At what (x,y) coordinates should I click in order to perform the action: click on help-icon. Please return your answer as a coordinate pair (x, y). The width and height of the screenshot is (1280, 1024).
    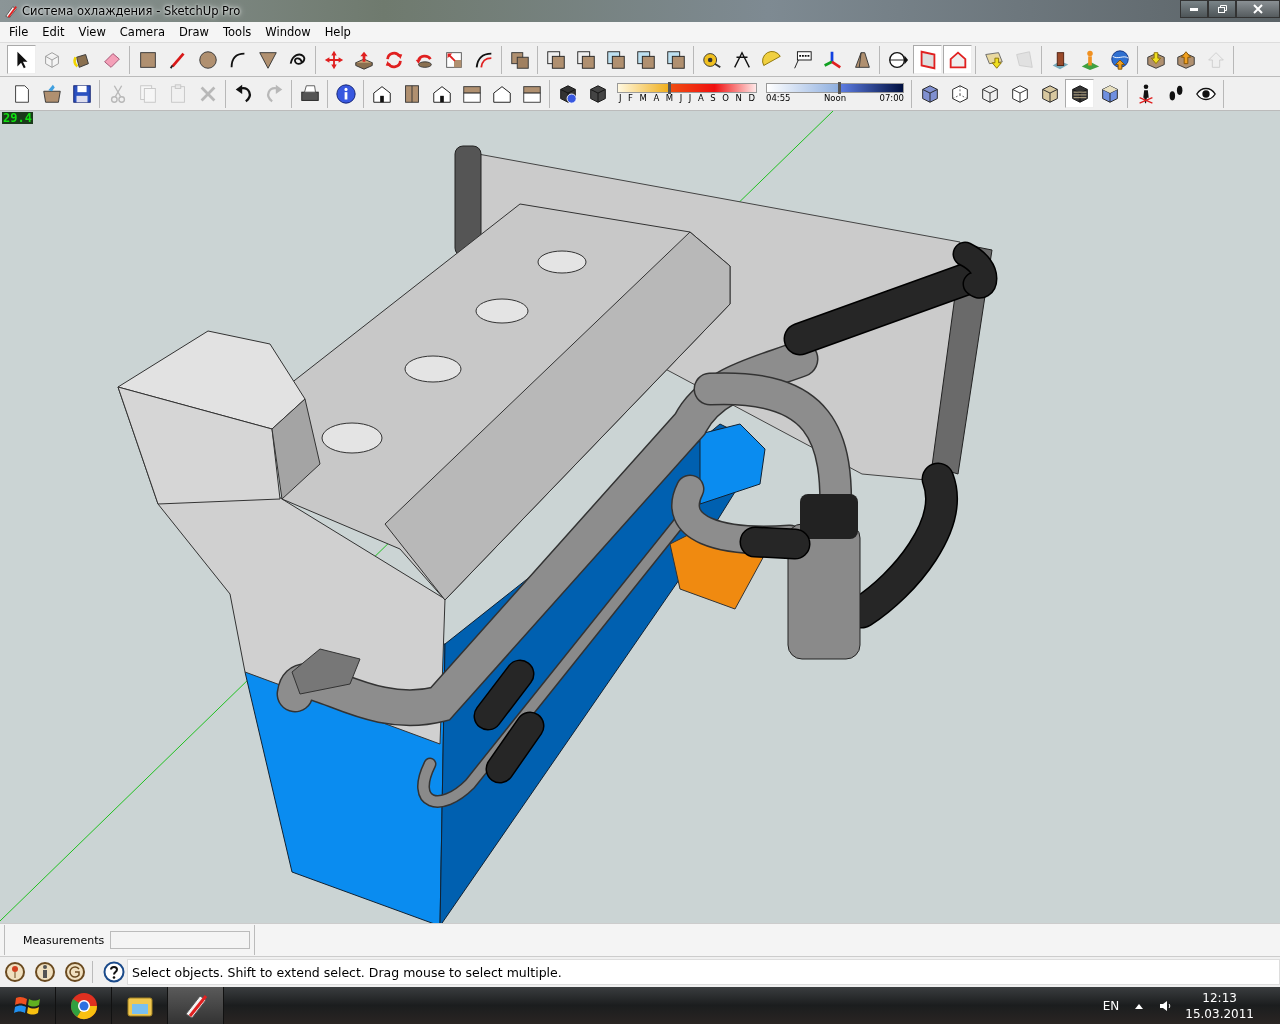
    Looking at the image, I should click on (114, 972).